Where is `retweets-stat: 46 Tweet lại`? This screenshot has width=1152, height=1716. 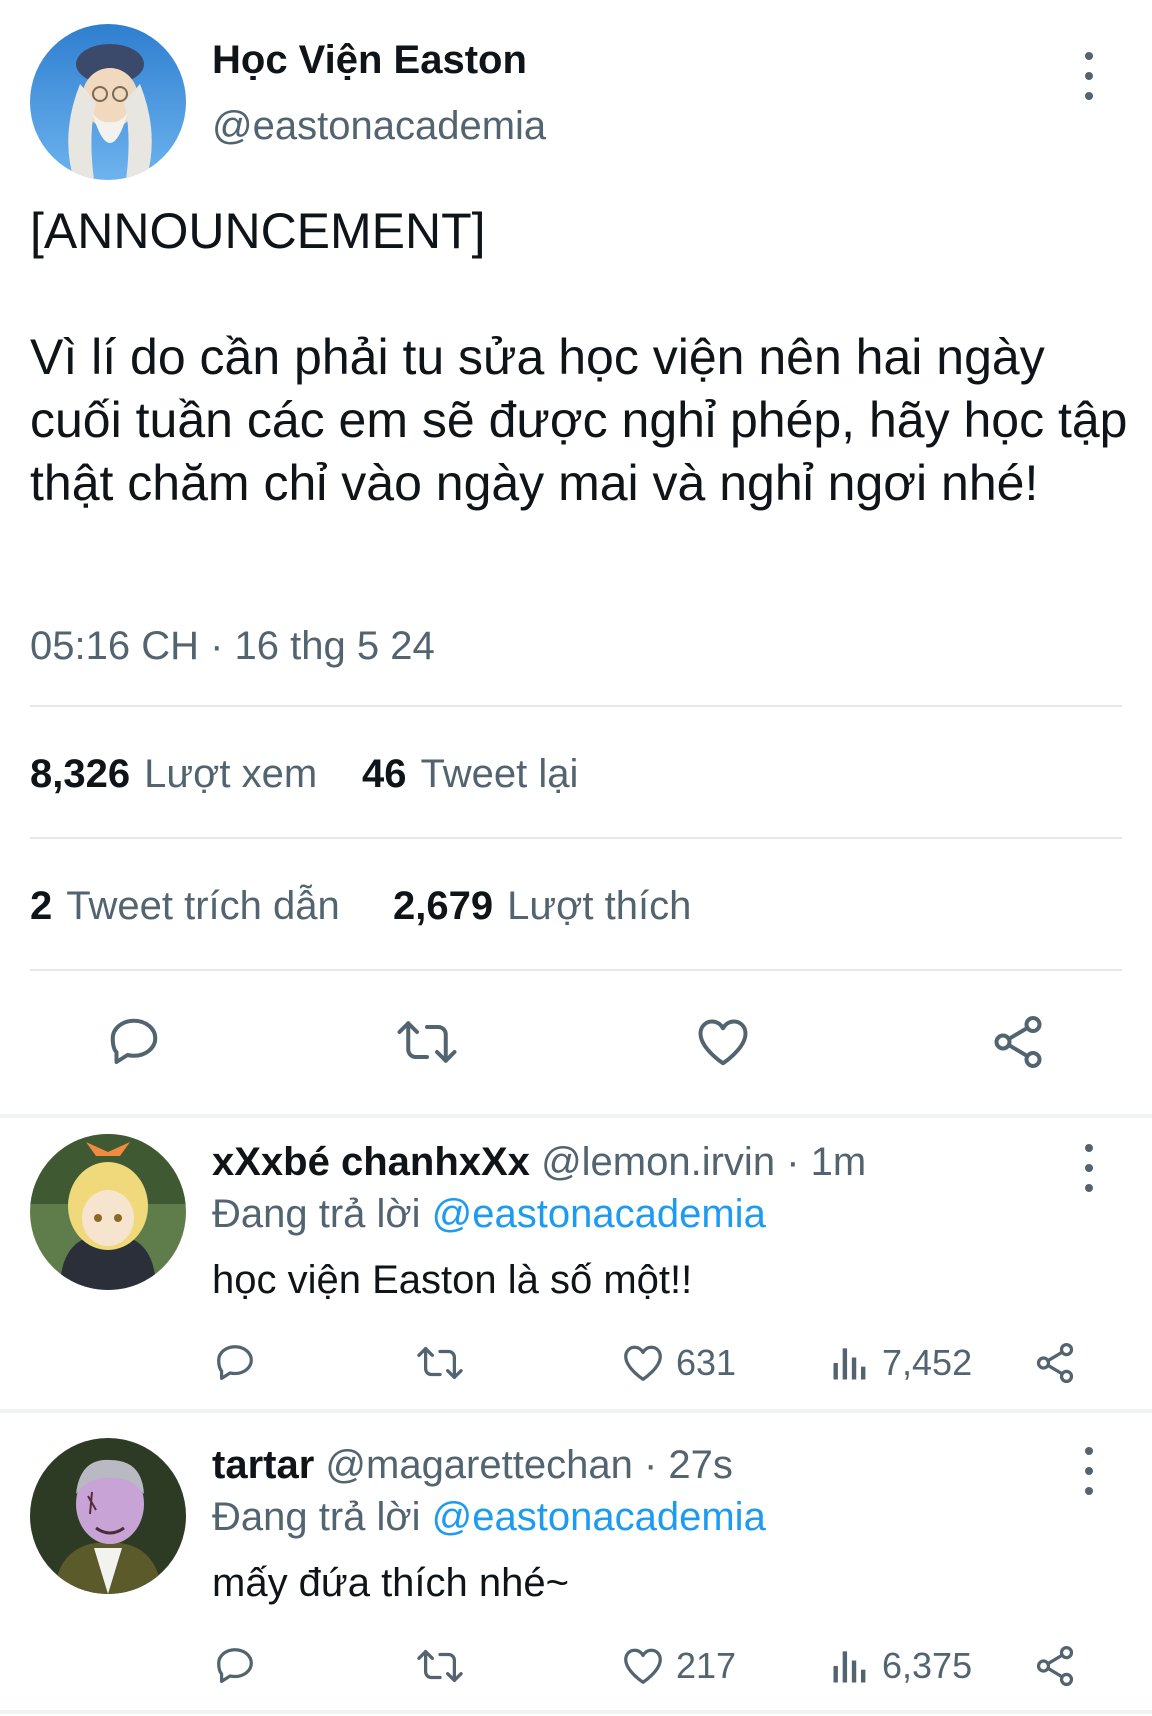
retweets-stat: 46 Tweet lại is located at coordinates (470, 774).